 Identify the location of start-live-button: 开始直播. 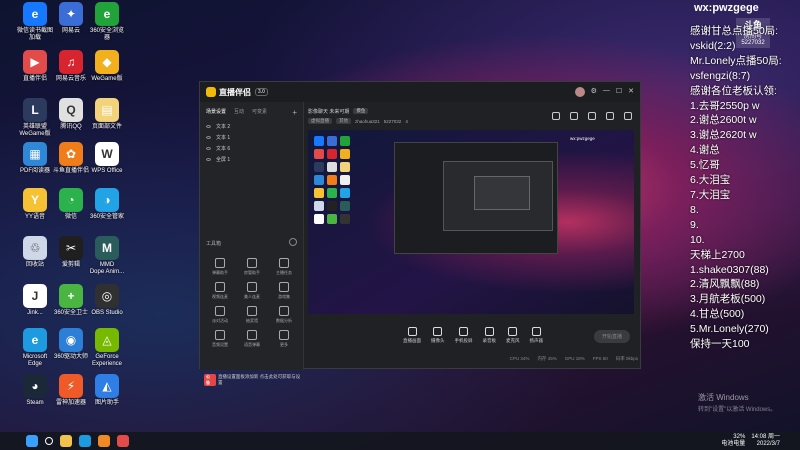
(611, 336).